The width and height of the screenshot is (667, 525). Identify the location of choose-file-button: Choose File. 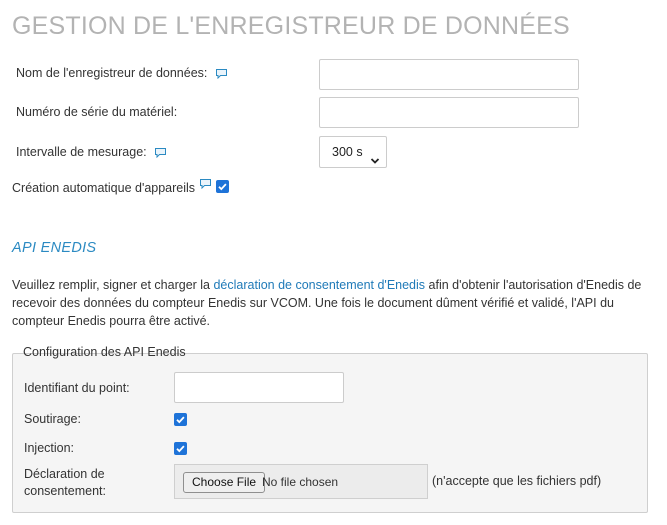
(224, 482).